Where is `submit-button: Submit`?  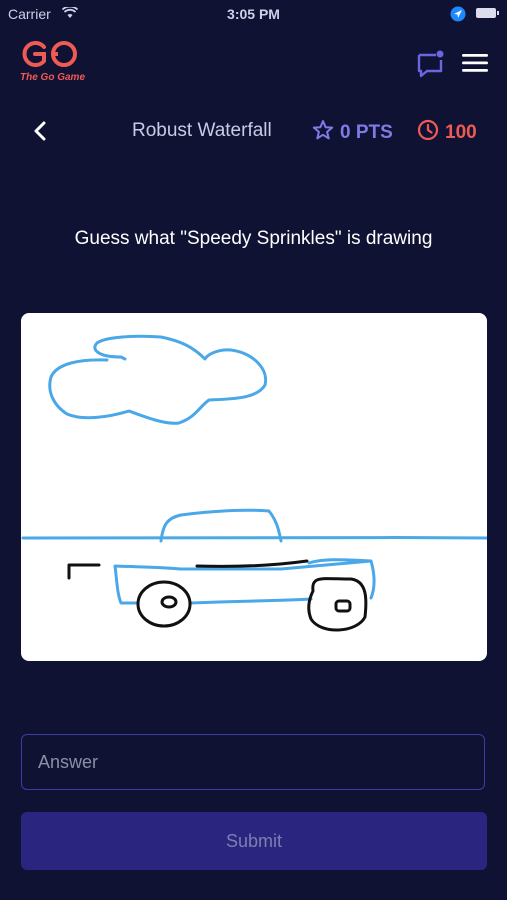
submit-button: Submit is located at coordinates (254, 841).